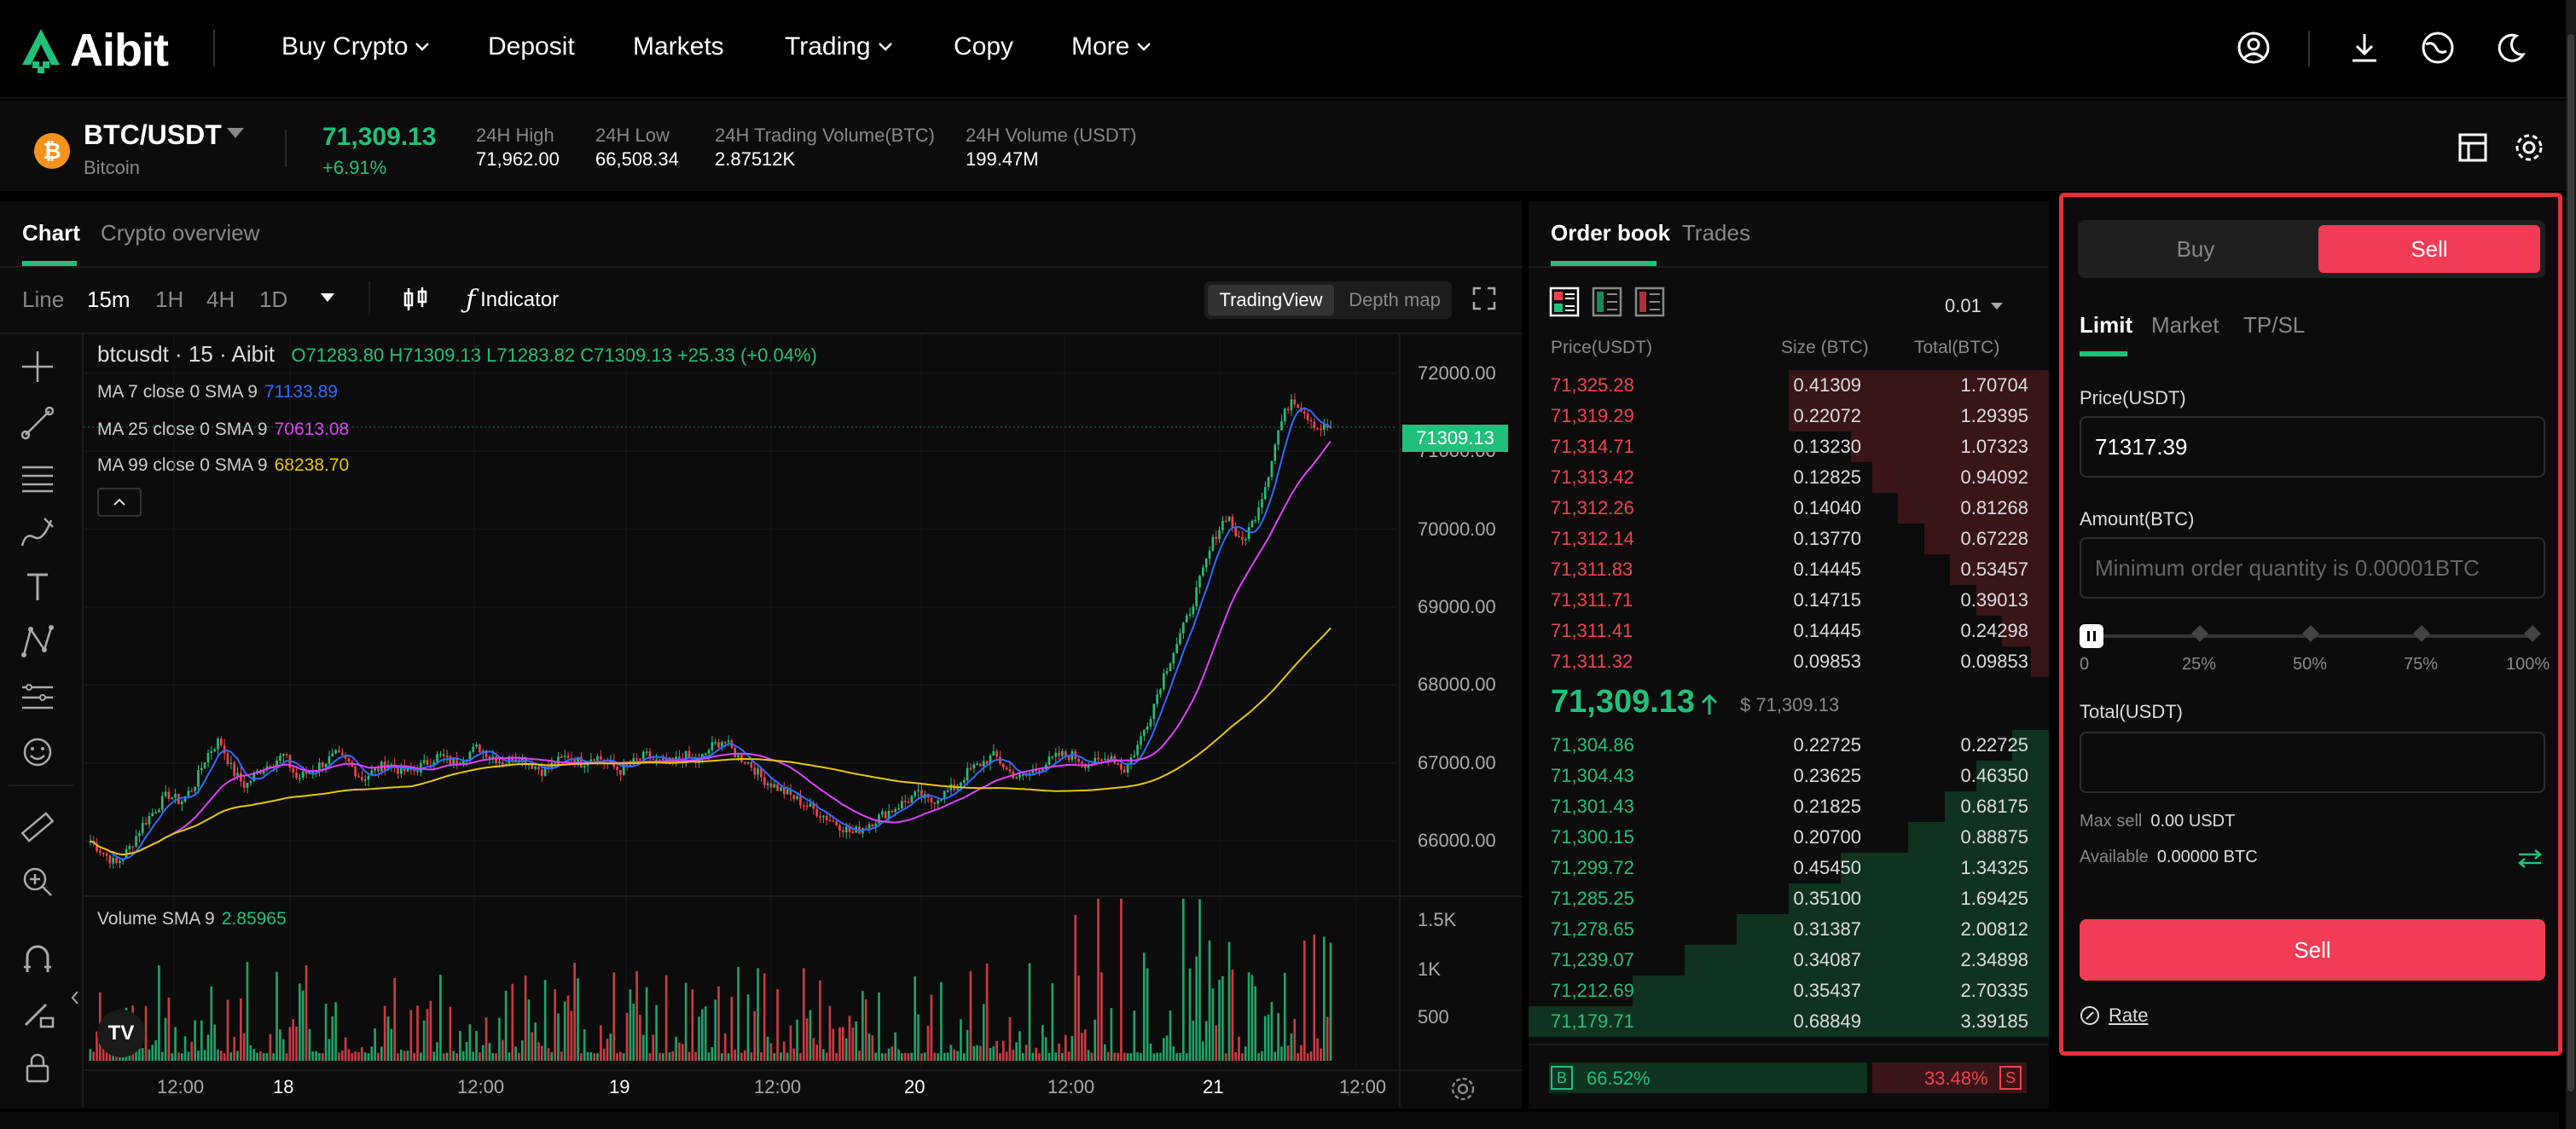 Image resolution: width=2576 pixels, height=1129 pixels. I want to click on globe-icon, so click(2438, 48).